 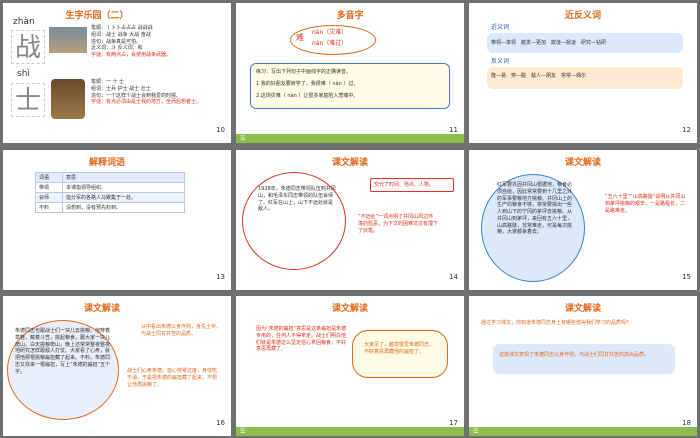 I want to click on synonym-text: 带领—率领 越发—更加 欺凌—掀凌 研究—钻研, so click(x=549, y=43).